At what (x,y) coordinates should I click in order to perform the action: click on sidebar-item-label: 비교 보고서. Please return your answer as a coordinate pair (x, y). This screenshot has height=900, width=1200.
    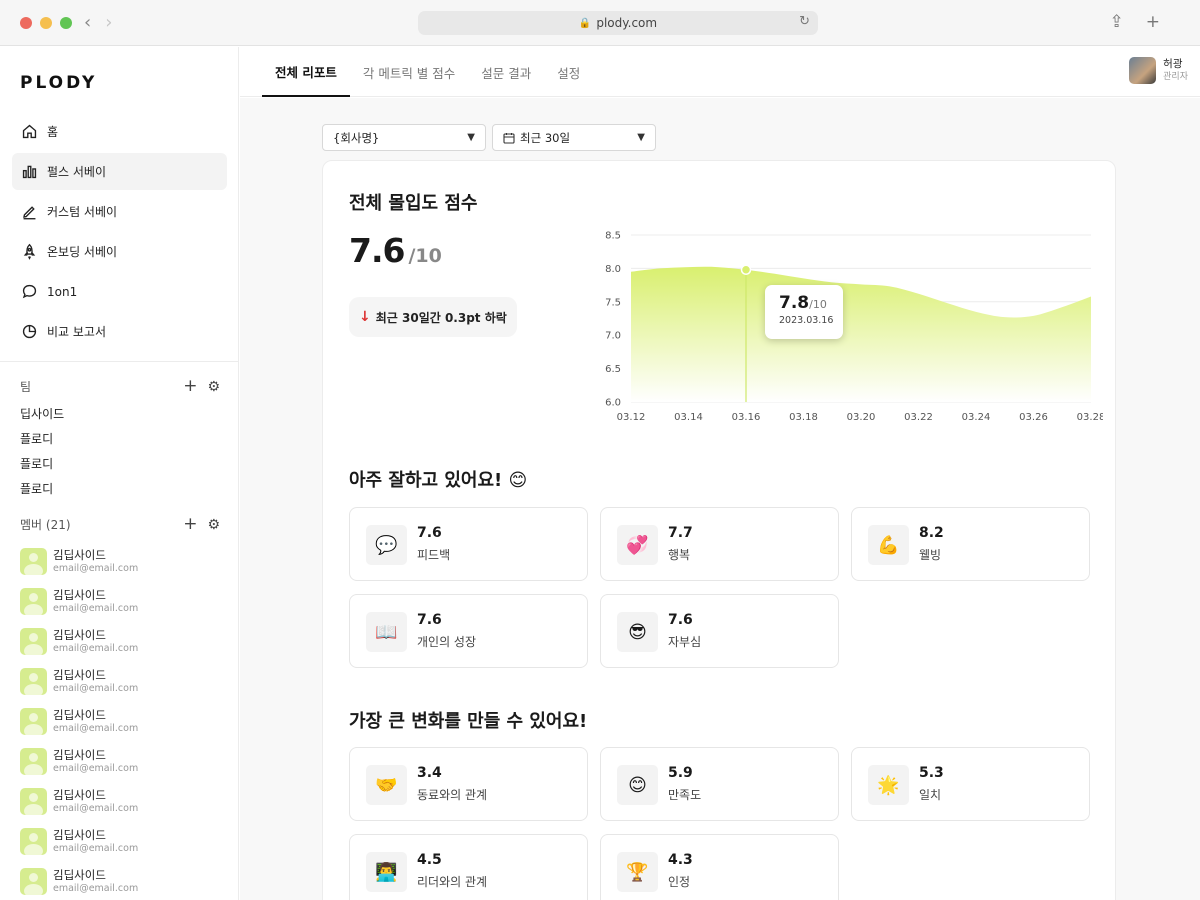
    Looking at the image, I should click on (77, 332).